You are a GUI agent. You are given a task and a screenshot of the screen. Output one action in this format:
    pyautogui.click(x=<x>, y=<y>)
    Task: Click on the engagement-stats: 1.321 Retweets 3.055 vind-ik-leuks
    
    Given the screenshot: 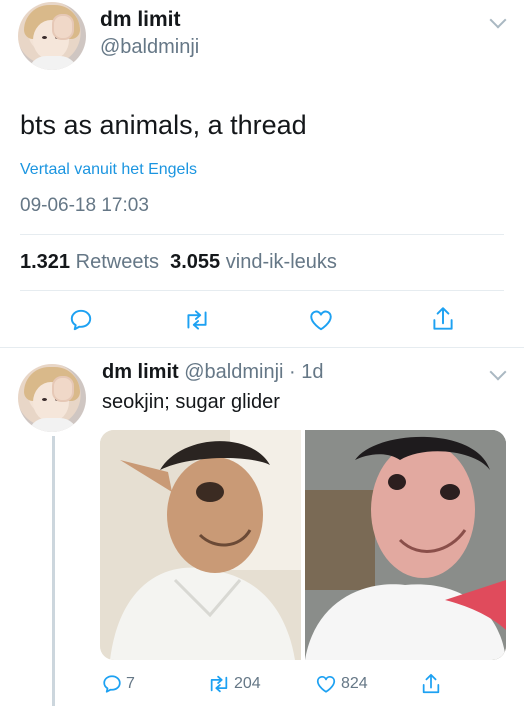 What is the action you would take?
    pyautogui.click(x=178, y=262)
    